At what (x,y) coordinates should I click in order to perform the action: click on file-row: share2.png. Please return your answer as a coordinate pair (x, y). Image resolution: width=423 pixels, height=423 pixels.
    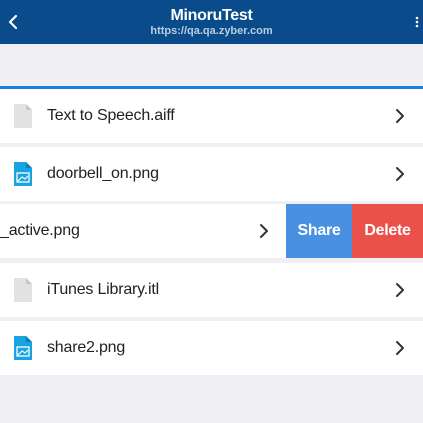
    Looking at the image, I should click on (211, 348).